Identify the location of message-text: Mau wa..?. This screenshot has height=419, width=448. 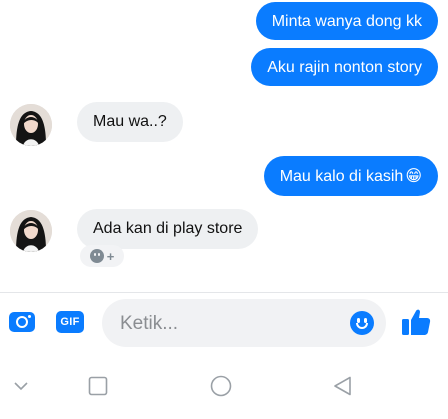
(130, 121).